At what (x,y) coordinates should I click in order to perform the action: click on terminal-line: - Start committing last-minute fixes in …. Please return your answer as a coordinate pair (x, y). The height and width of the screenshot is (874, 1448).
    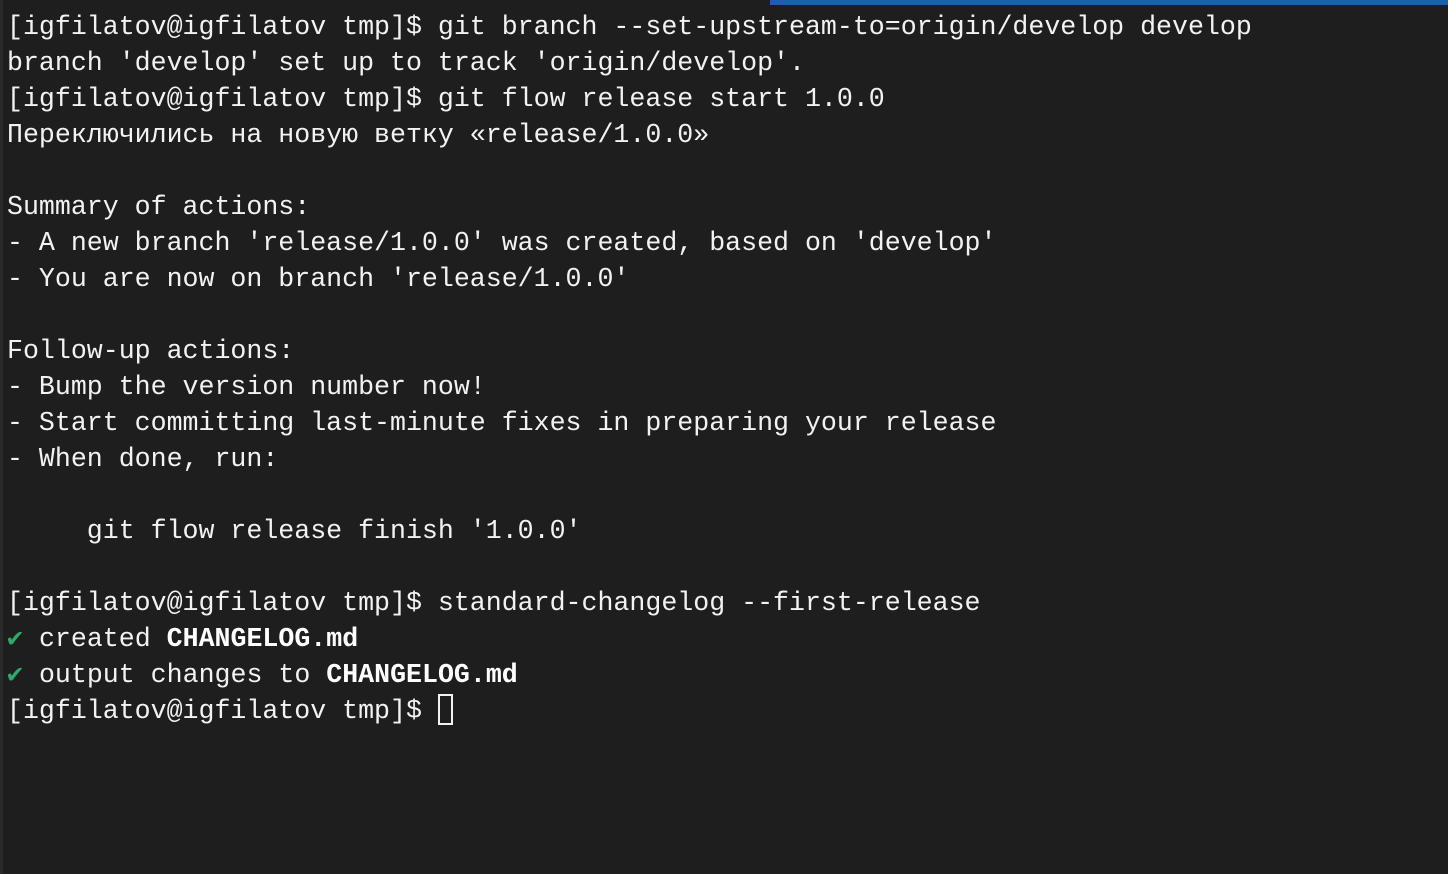
    Looking at the image, I should click on (502, 423).